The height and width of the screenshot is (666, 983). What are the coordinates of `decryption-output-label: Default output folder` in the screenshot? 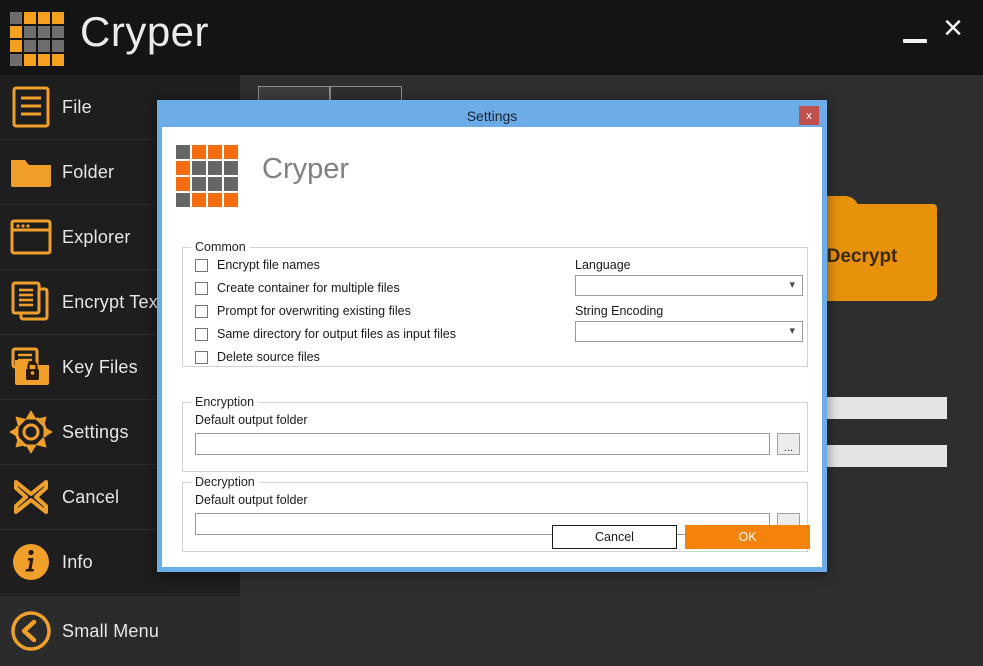 It's located at (251, 500).